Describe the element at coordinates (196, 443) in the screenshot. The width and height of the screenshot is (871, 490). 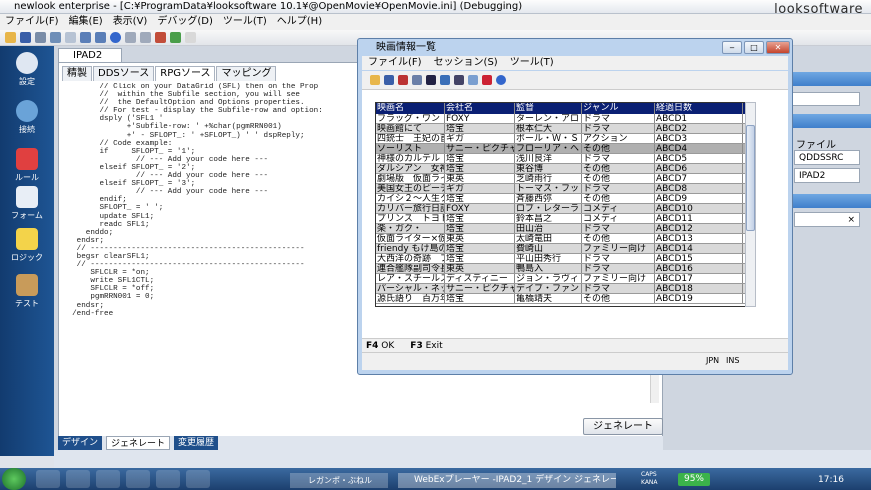
I see `tab-history: 変更履歴` at that location.